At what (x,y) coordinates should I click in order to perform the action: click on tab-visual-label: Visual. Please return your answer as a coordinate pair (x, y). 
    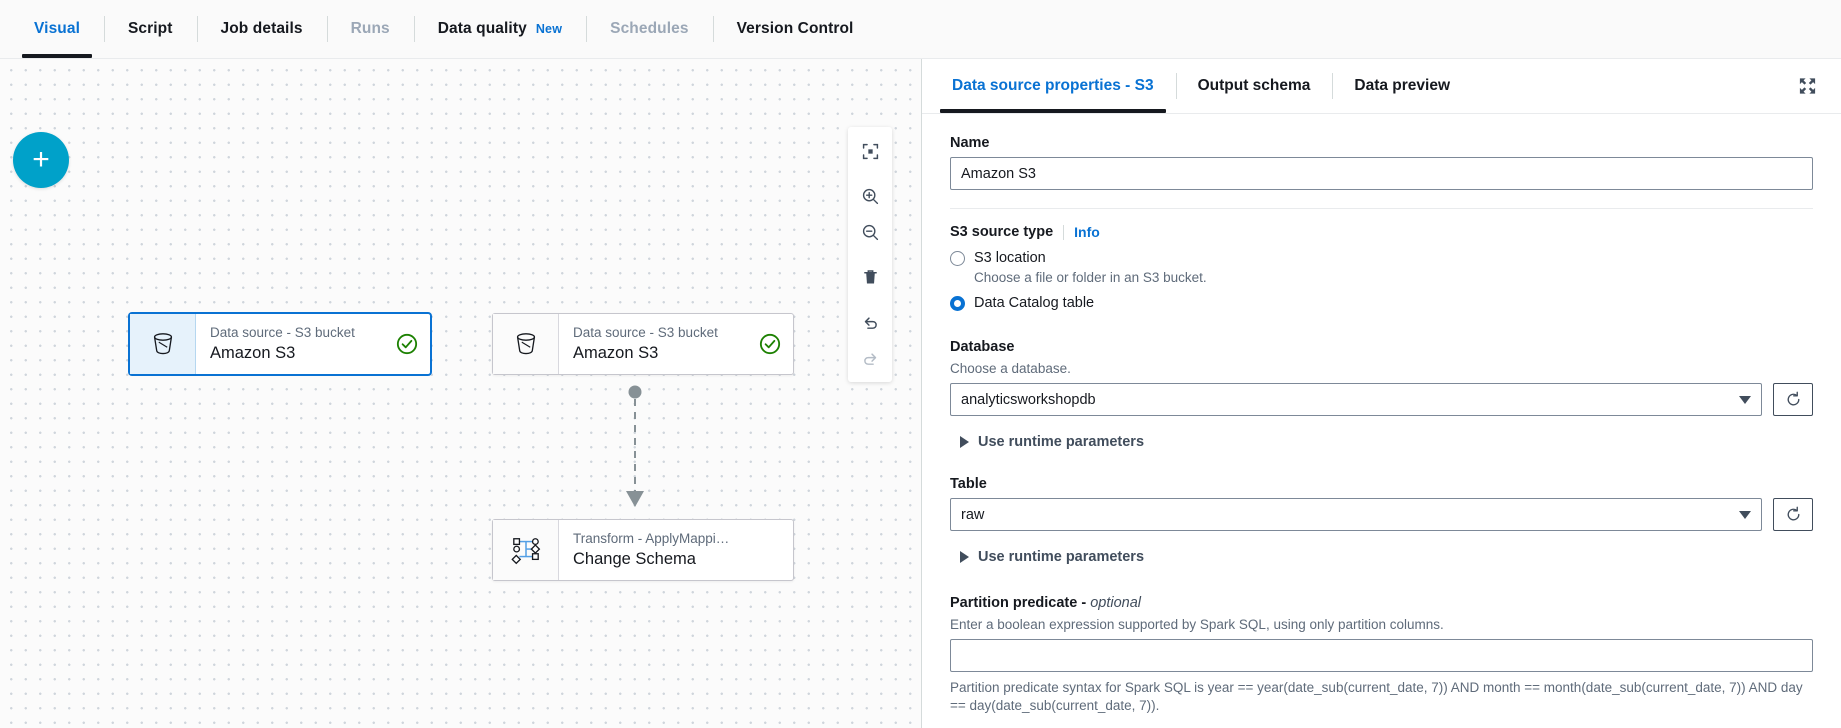
    Looking at the image, I should click on (57, 28).